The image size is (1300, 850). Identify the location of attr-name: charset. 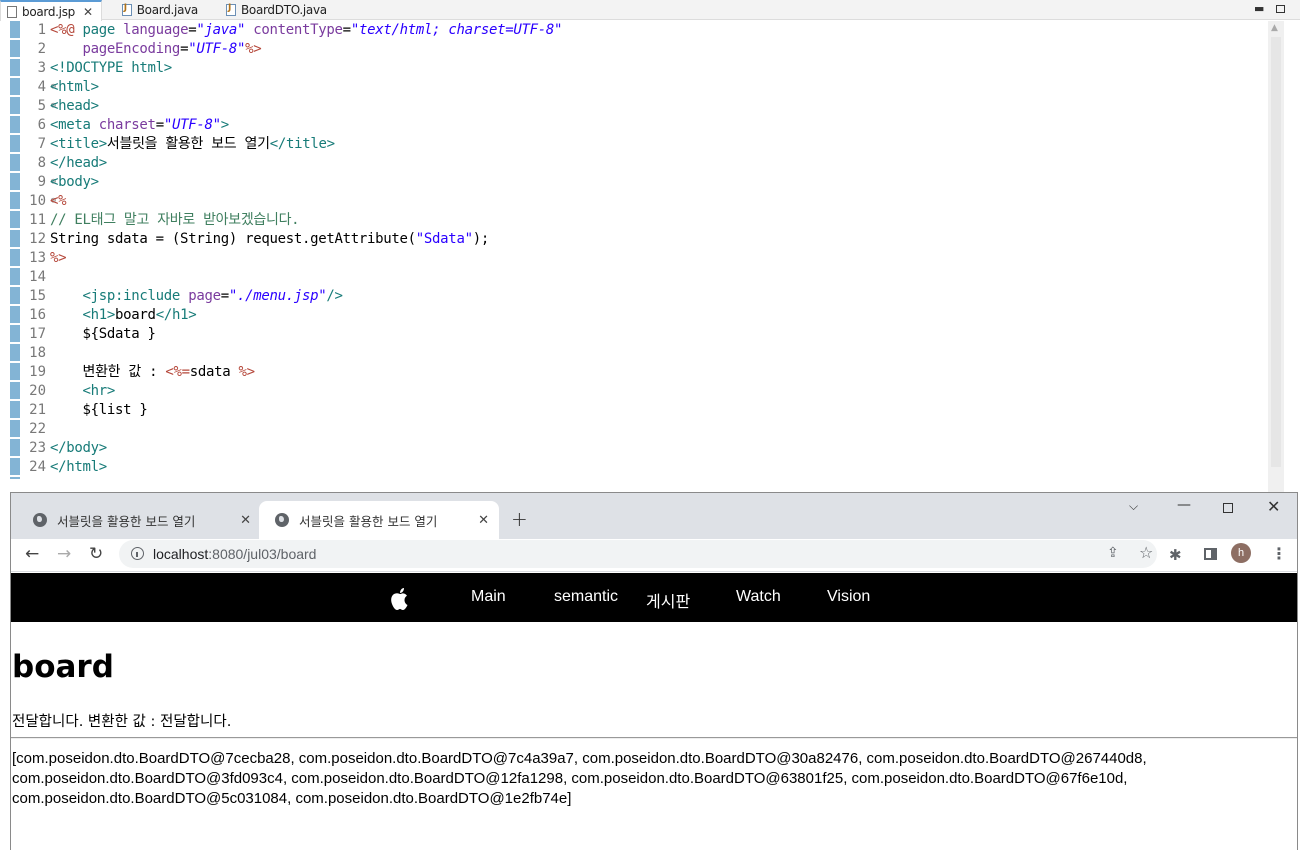
(127, 125).